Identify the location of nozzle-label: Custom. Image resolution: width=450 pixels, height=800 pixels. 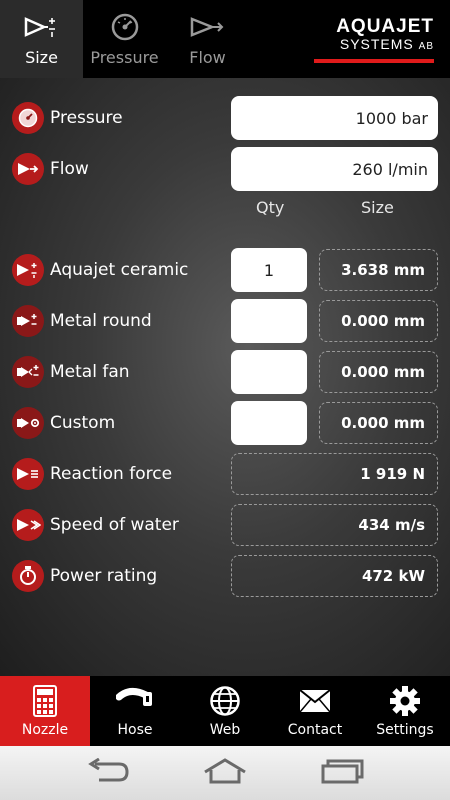
(83, 423).